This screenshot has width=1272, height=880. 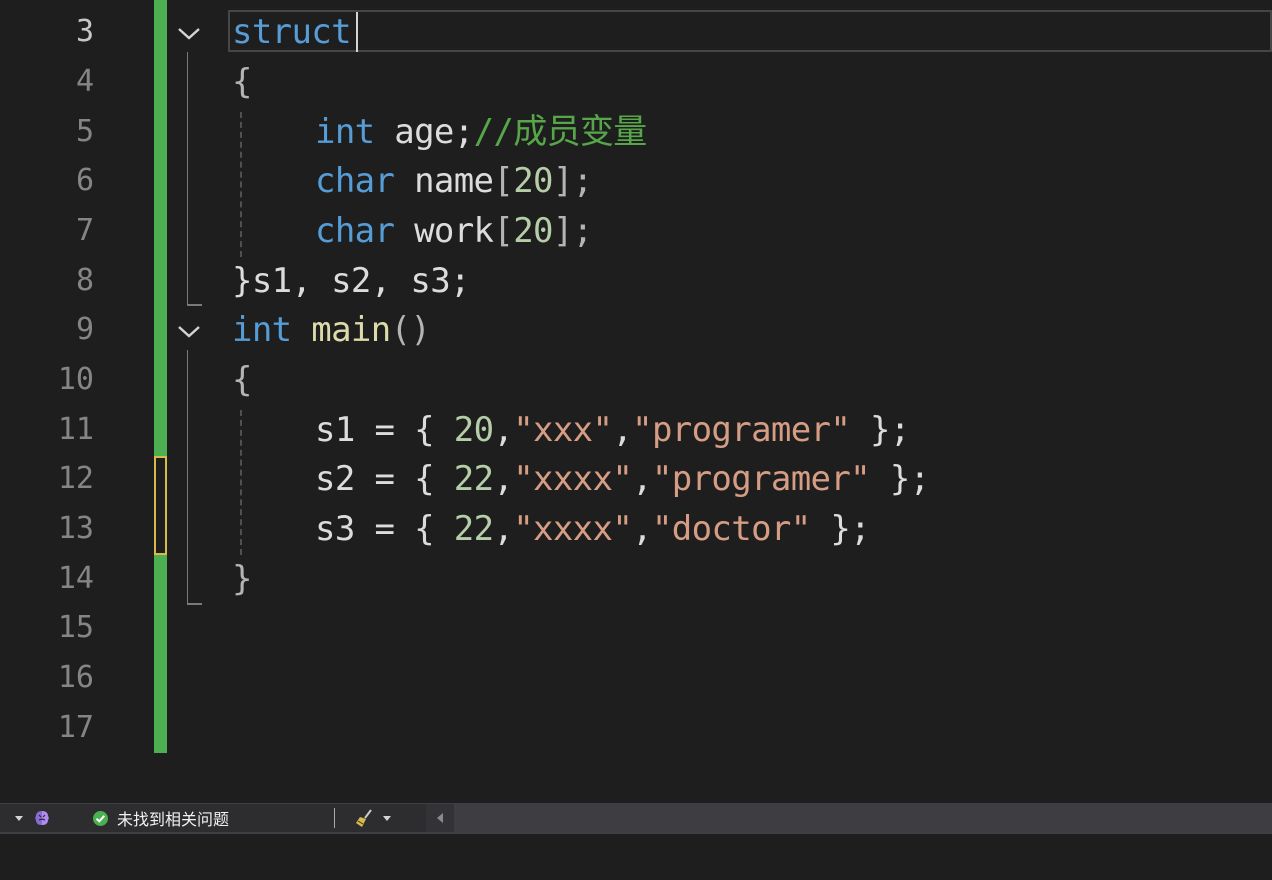 What do you see at coordinates (384, 479) in the screenshot?
I see `identifier-token: s2 = {` at bounding box center [384, 479].